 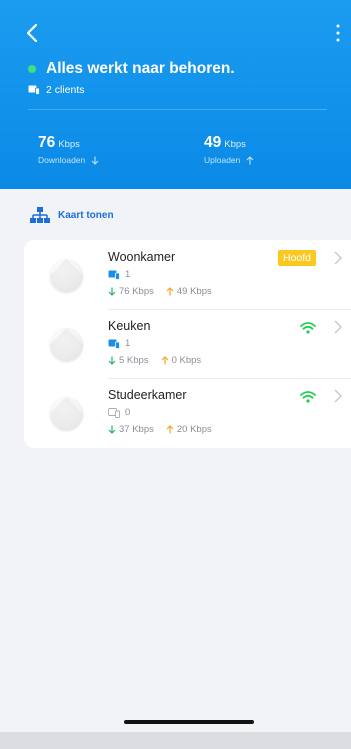 I want to click on node-up-speed: 0 Kbps, so click(x=186, y=360).